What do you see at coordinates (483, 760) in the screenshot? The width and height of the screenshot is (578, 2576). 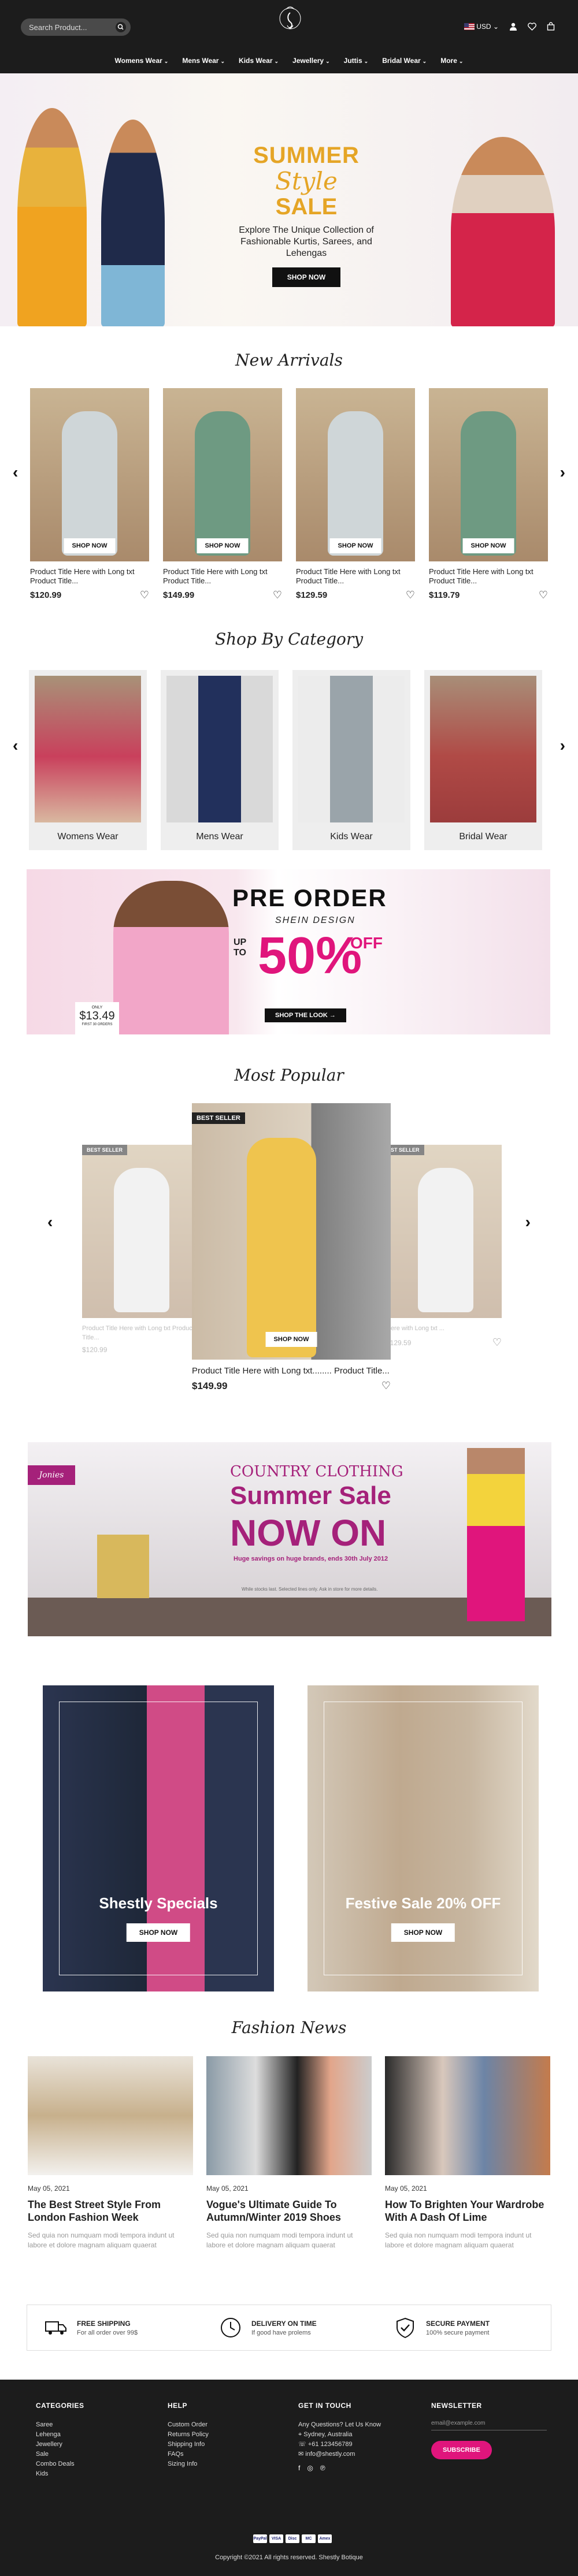 I see `category-card-bridal: Bridal Wear` at bounding box center [483, 760].